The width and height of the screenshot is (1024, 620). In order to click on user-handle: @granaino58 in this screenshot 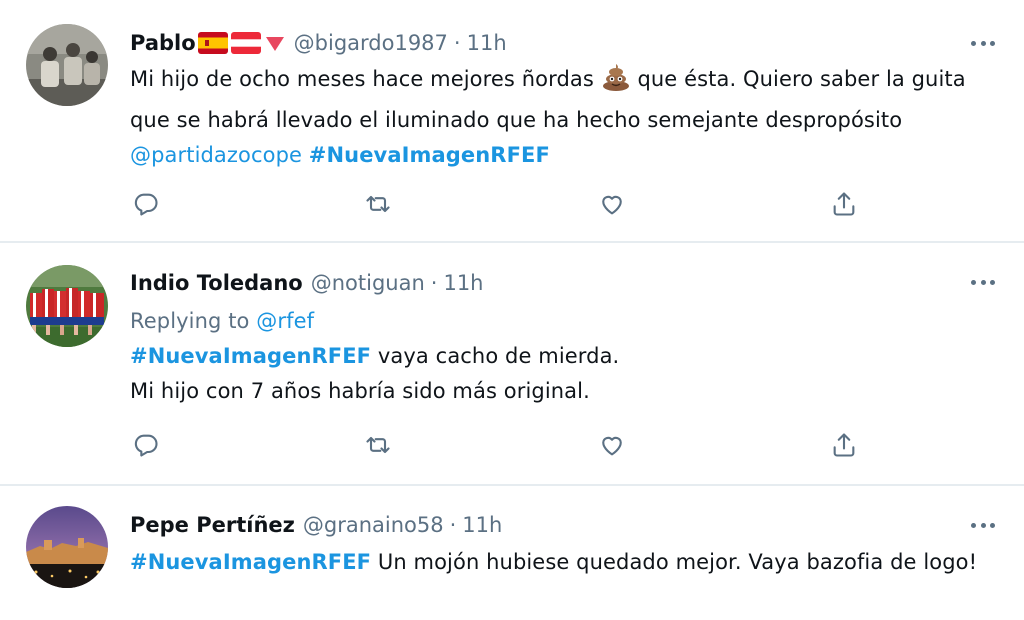, I will do `click(373, 525)`.